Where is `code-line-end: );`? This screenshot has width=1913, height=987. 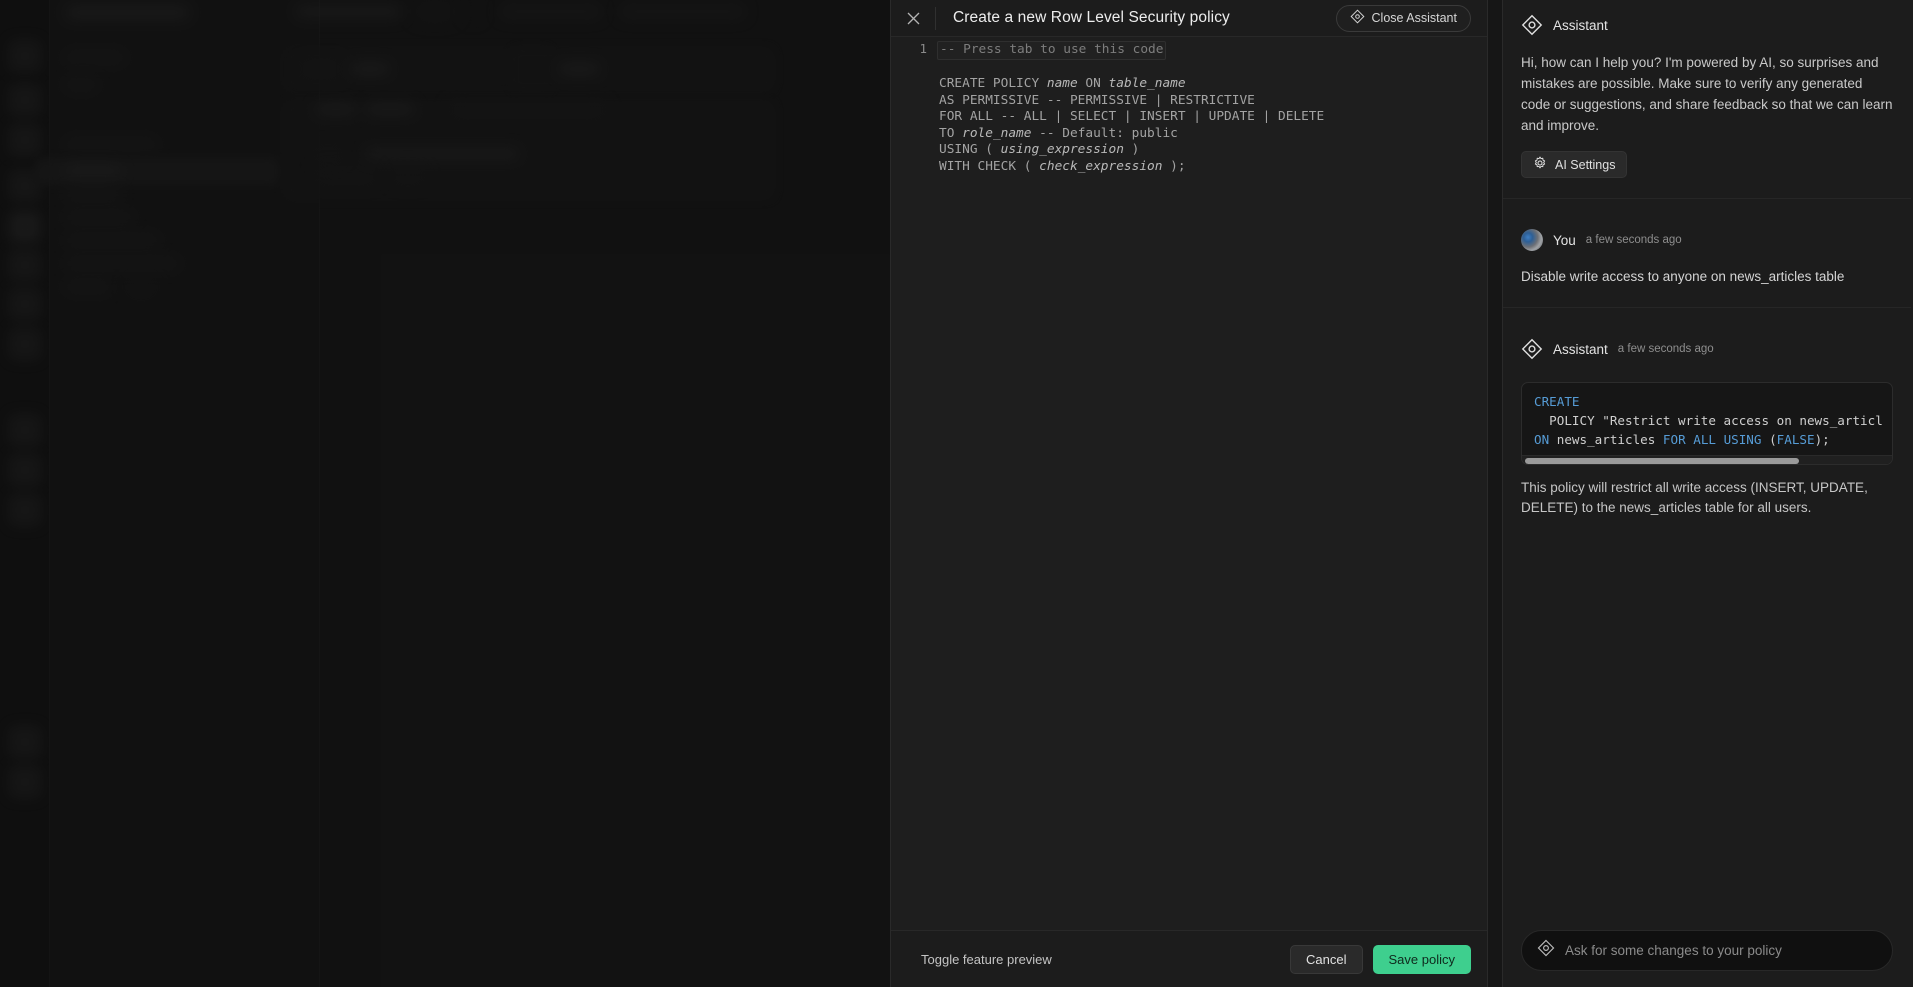 code-line-end: ); is located at coordinates (1822, 439).